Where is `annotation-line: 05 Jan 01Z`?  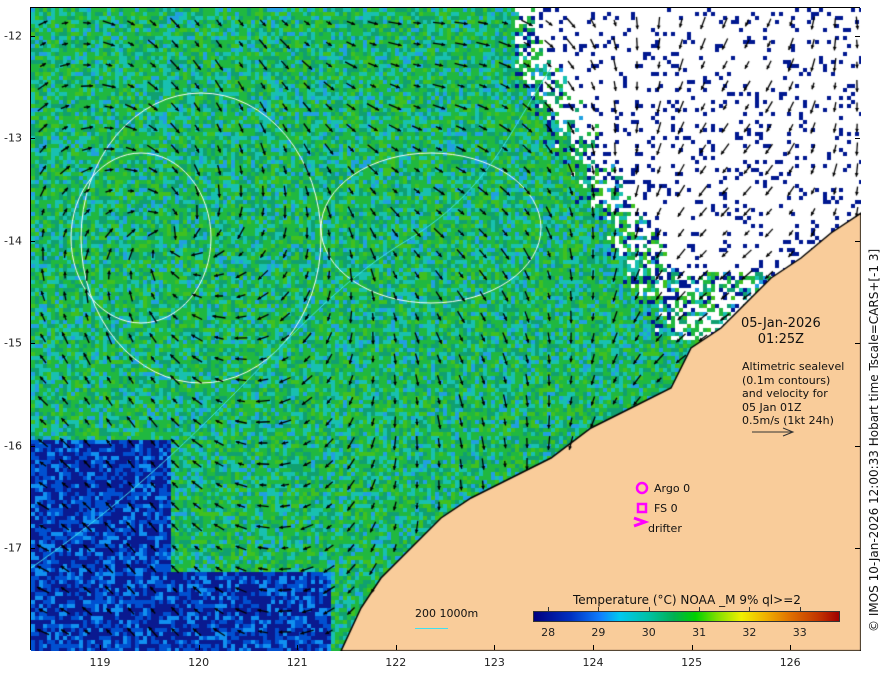 annotation-line: 05 Jan 01Z is located at coordinates (772, 407).